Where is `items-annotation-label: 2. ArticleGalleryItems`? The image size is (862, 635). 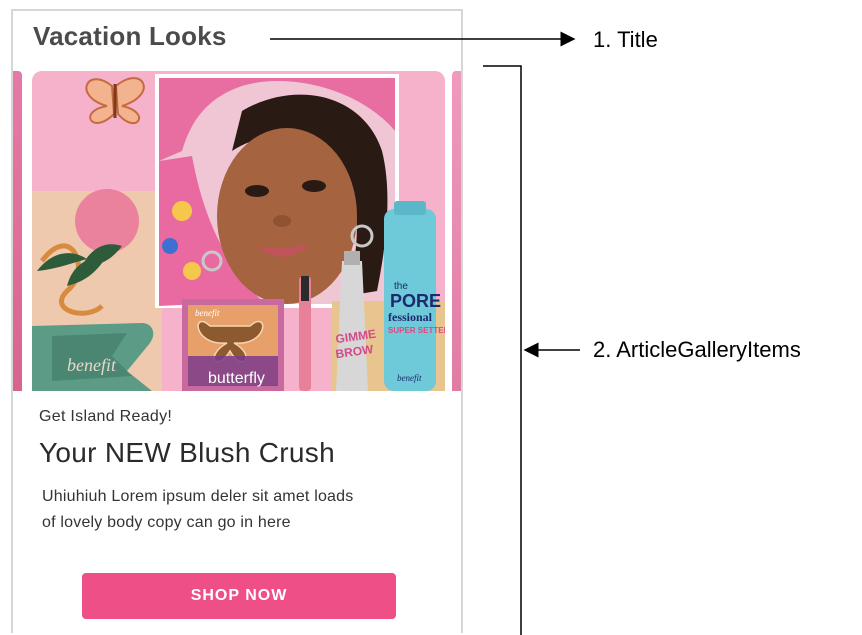 items-annotation-label: 2. ArticleGalleryItems is located at coordinates (697, 349).